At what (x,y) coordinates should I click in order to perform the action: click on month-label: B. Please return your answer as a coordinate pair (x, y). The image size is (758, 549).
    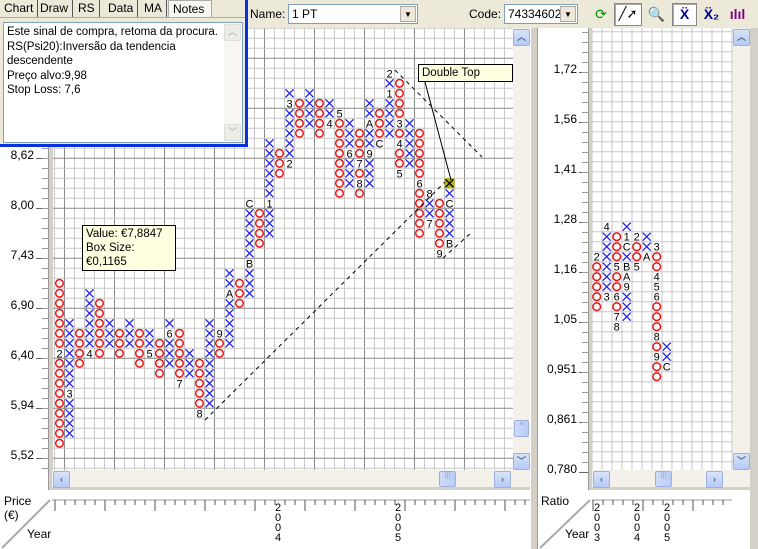
    Looking at the image, I should click on (449, 244).